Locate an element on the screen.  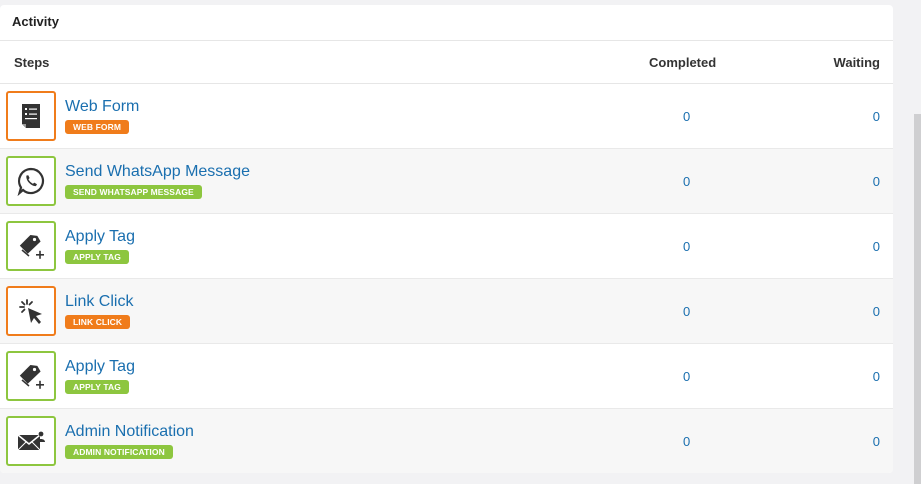
step-title-link: Admin Notification is located at coordinates (129, 432).